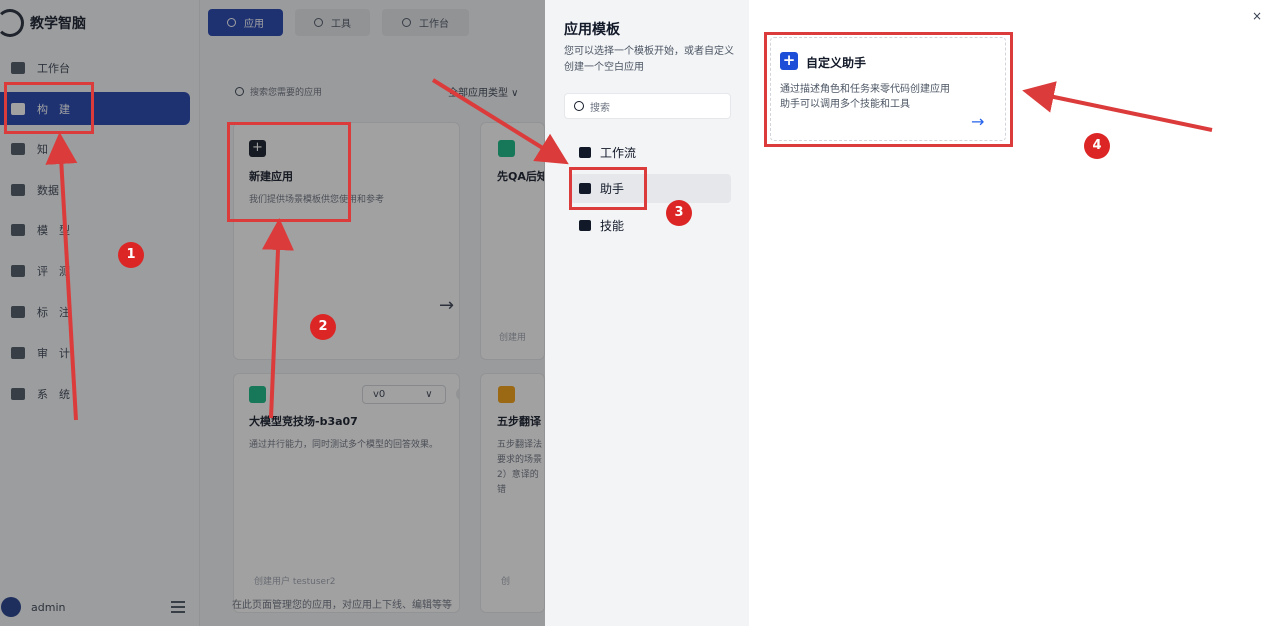  I want to click on step-badge-1: 1, so click(131, 255).